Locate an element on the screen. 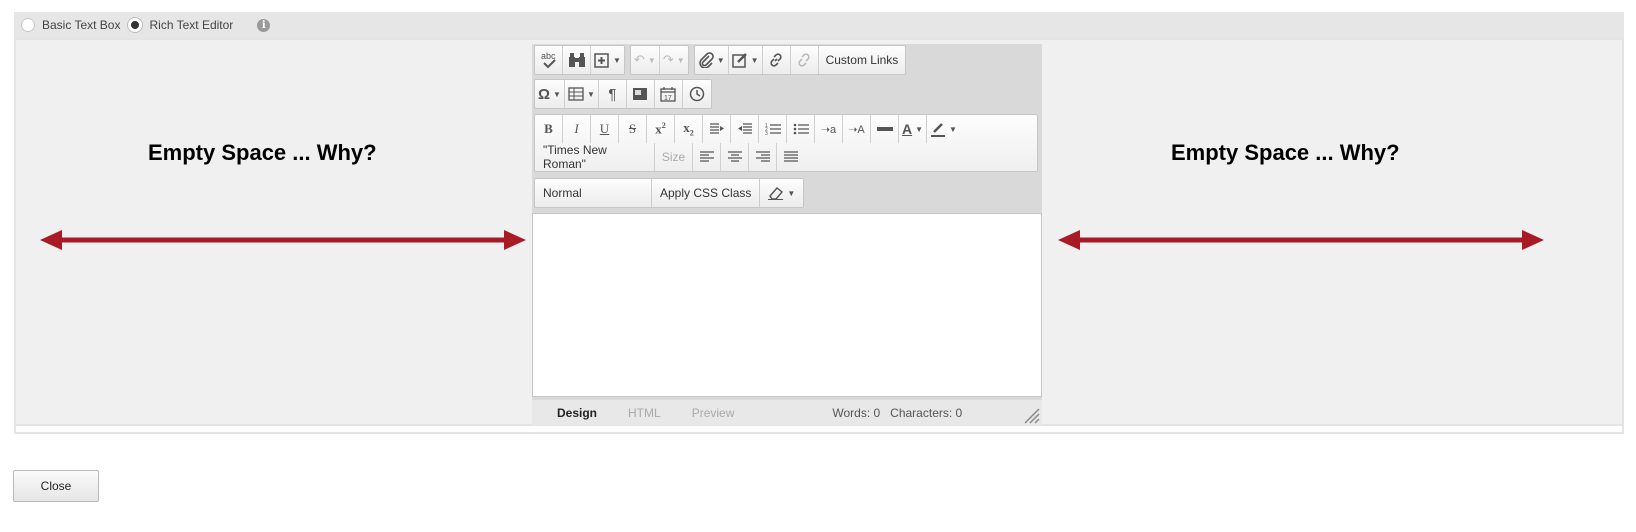  tab-html: HTML is located at coordinates (644, 413).